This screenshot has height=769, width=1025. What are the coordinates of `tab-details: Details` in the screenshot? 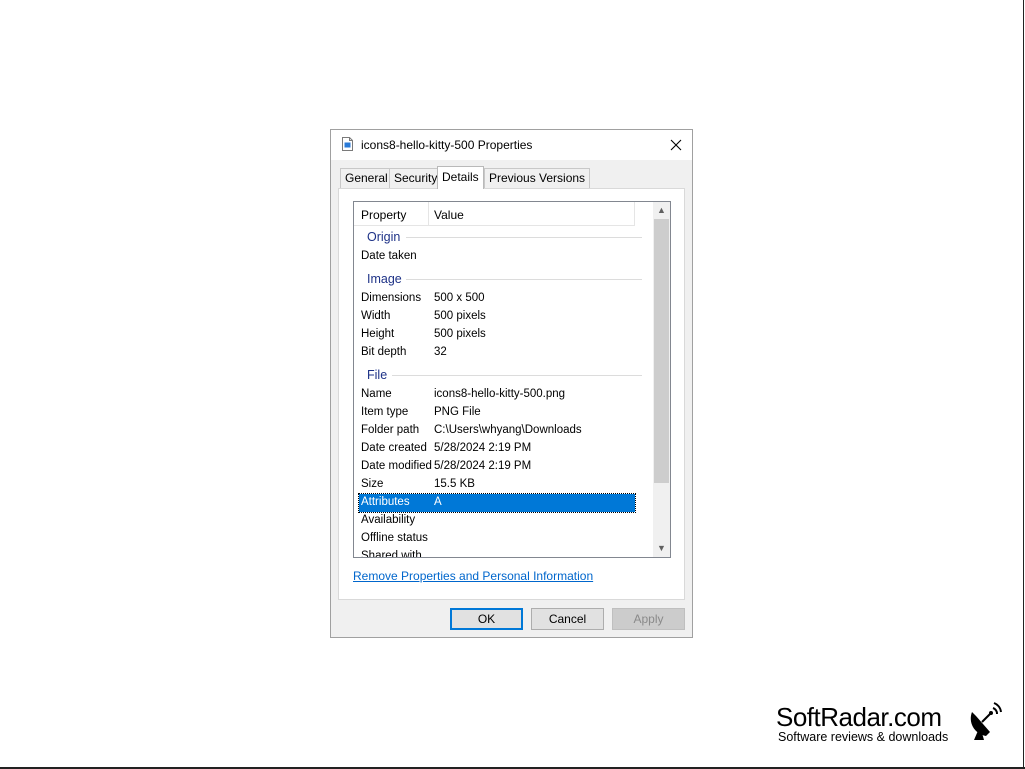 It's located at (460, 177).